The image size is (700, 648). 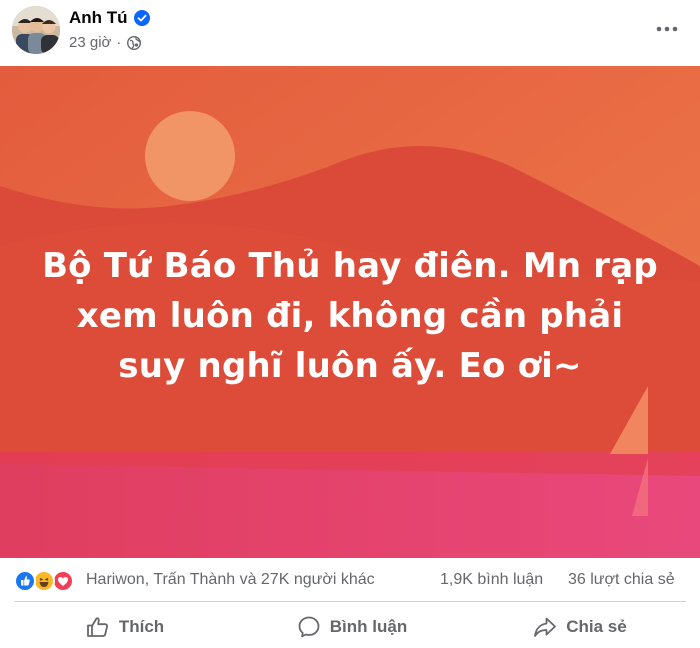 What do you see at coordinates (350, 33) in the screenshot?
I see `post-header: Anh Tú 23 giờ ·` at bounding box center [350, 33].